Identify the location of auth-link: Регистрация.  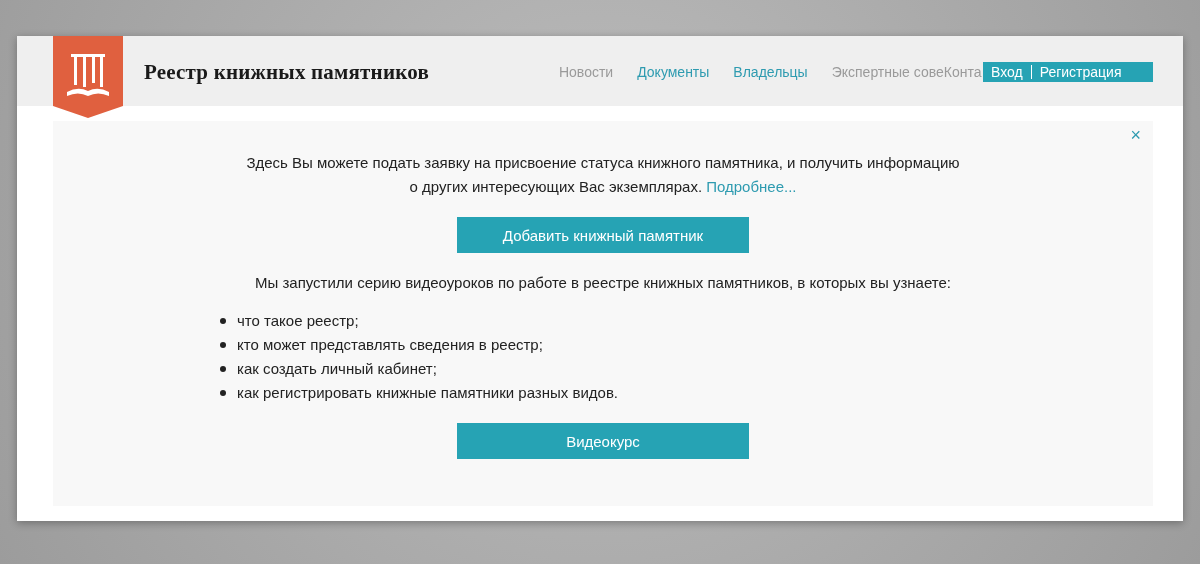
(1080, 72).